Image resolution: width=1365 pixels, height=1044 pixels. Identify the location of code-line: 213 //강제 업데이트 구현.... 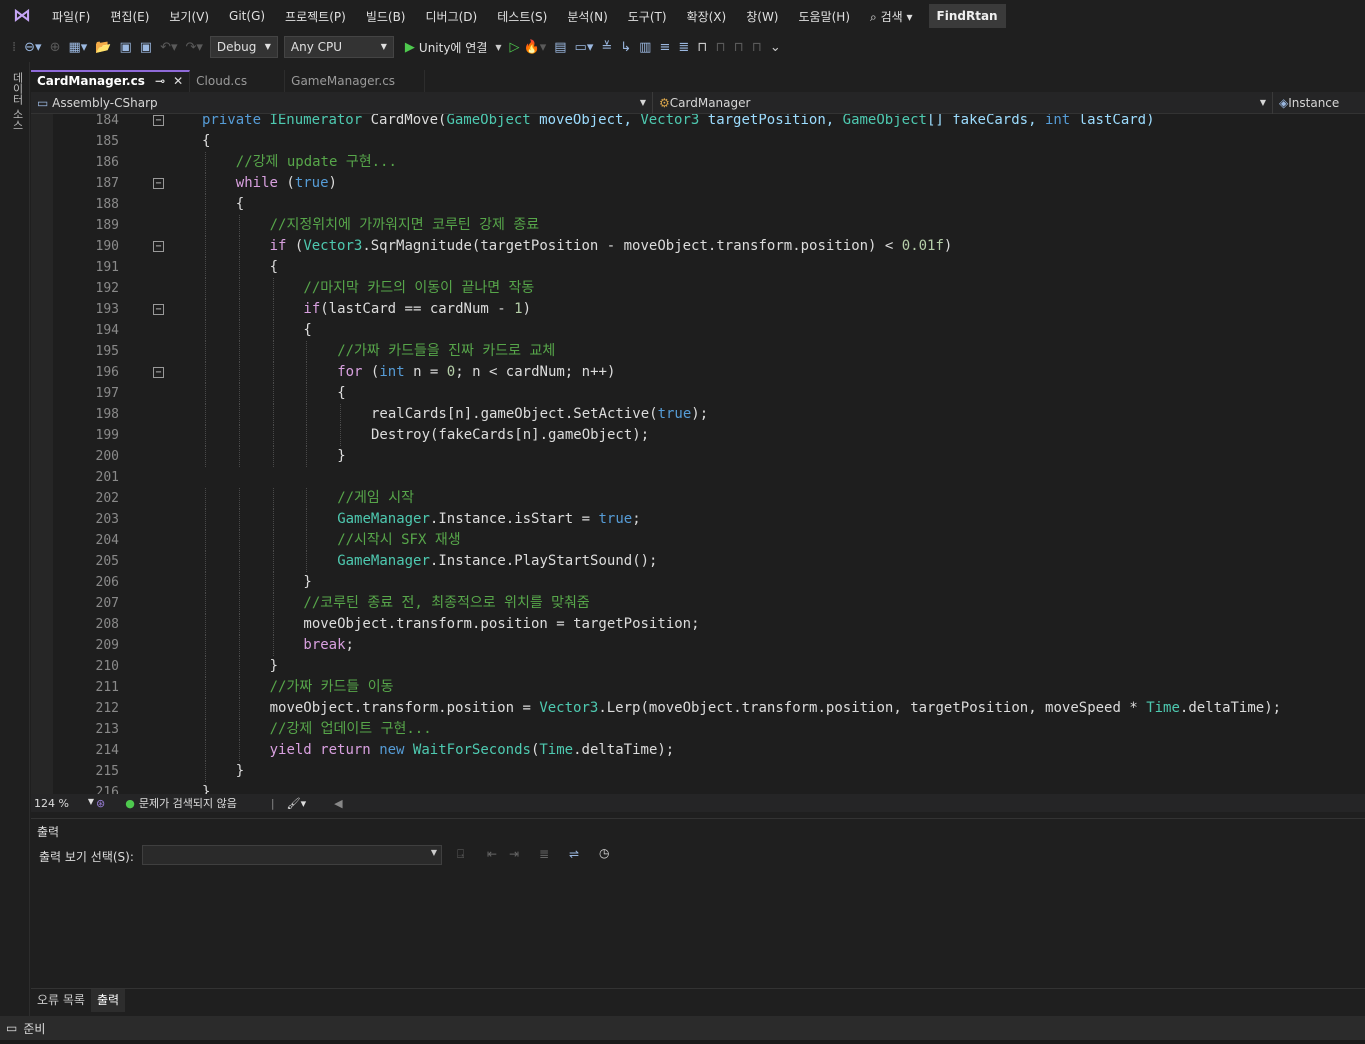
(698, 729).